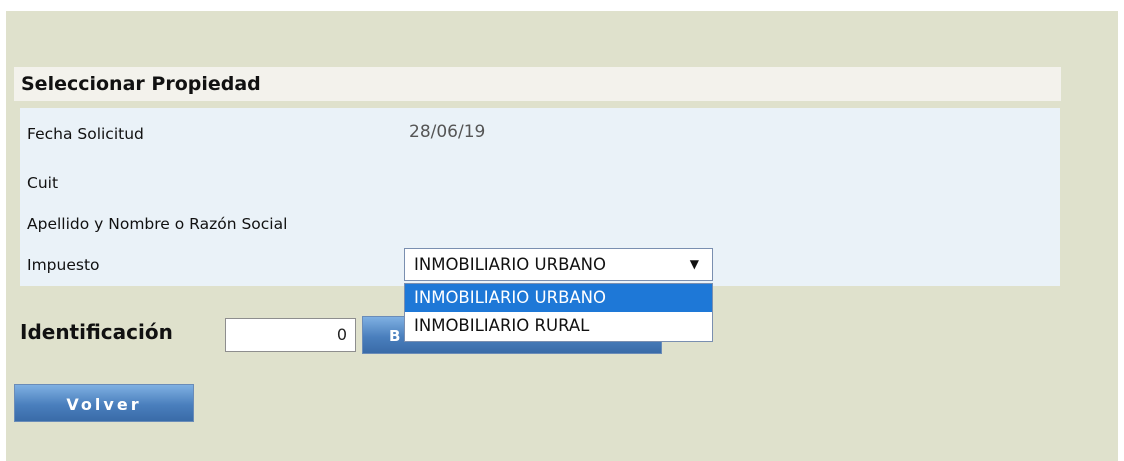 This screenshot has width=1124, height=461. What do you see at coordinates (510, 264) in the screenshot?
I see `impuesto-selected-value: INMOBILIARIO URBANO` at bounding box center [510, 264].